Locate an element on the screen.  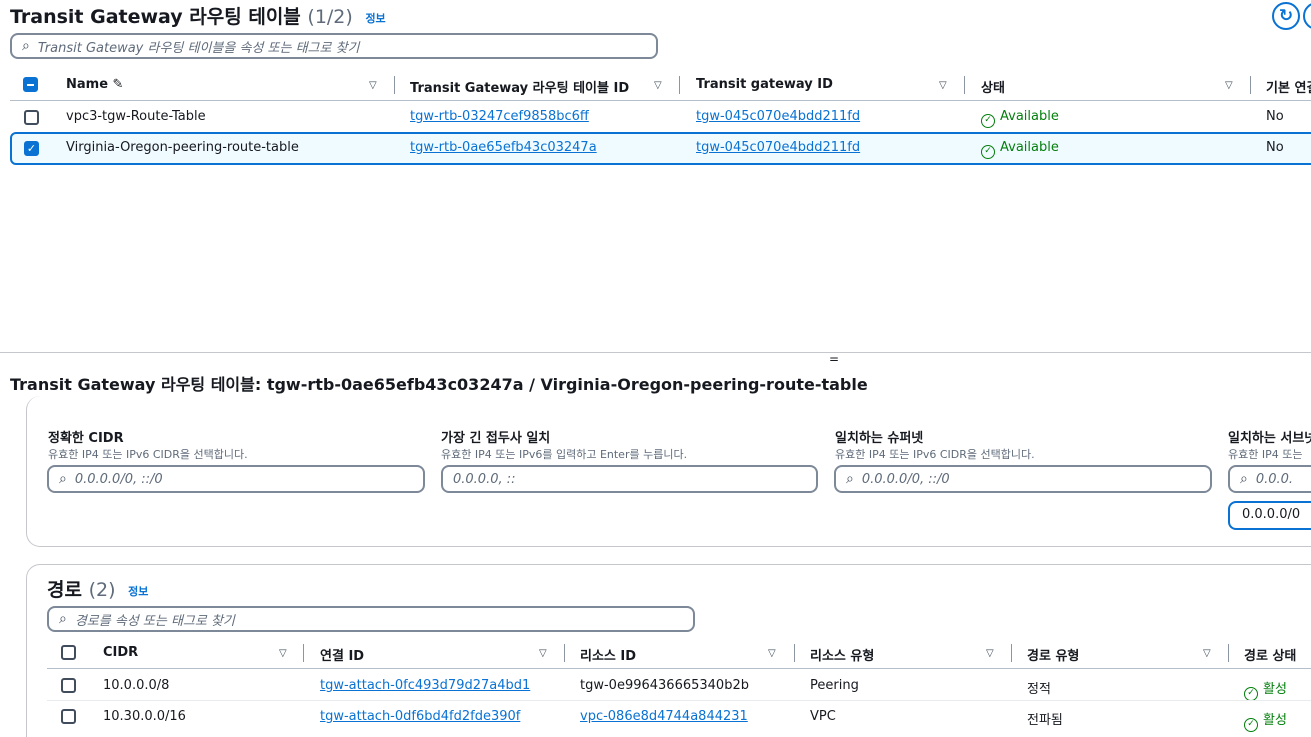
resource-id-link: vpc-086e8d4744a844231 is located at coordinates (664, 716).